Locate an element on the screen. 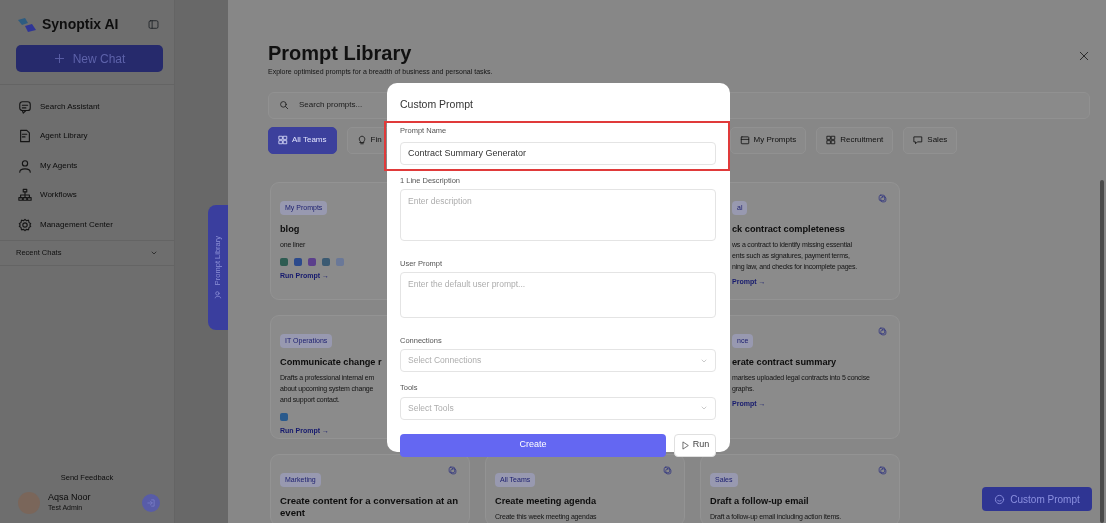 This screenshot has height=523, width=1106. modal-title: Custom Prompt is located at coordinates (437, 104).